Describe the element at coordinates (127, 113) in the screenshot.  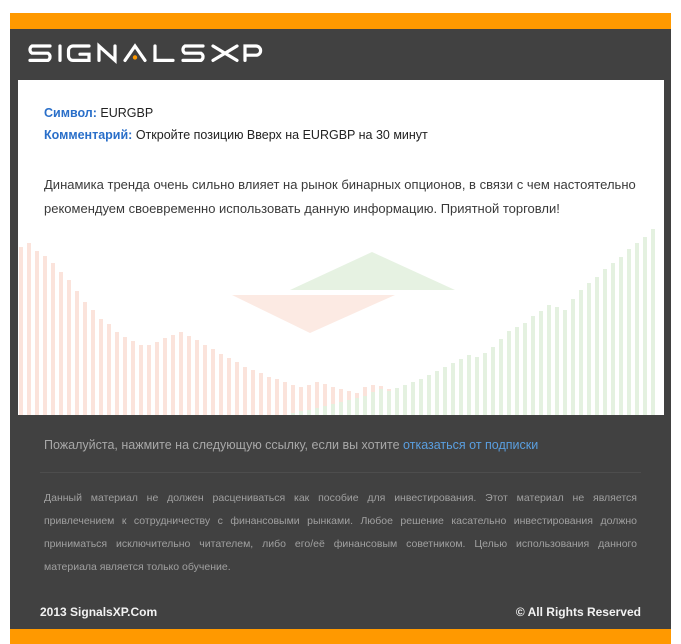
I see `symbol-value: EURGBP` at that location.